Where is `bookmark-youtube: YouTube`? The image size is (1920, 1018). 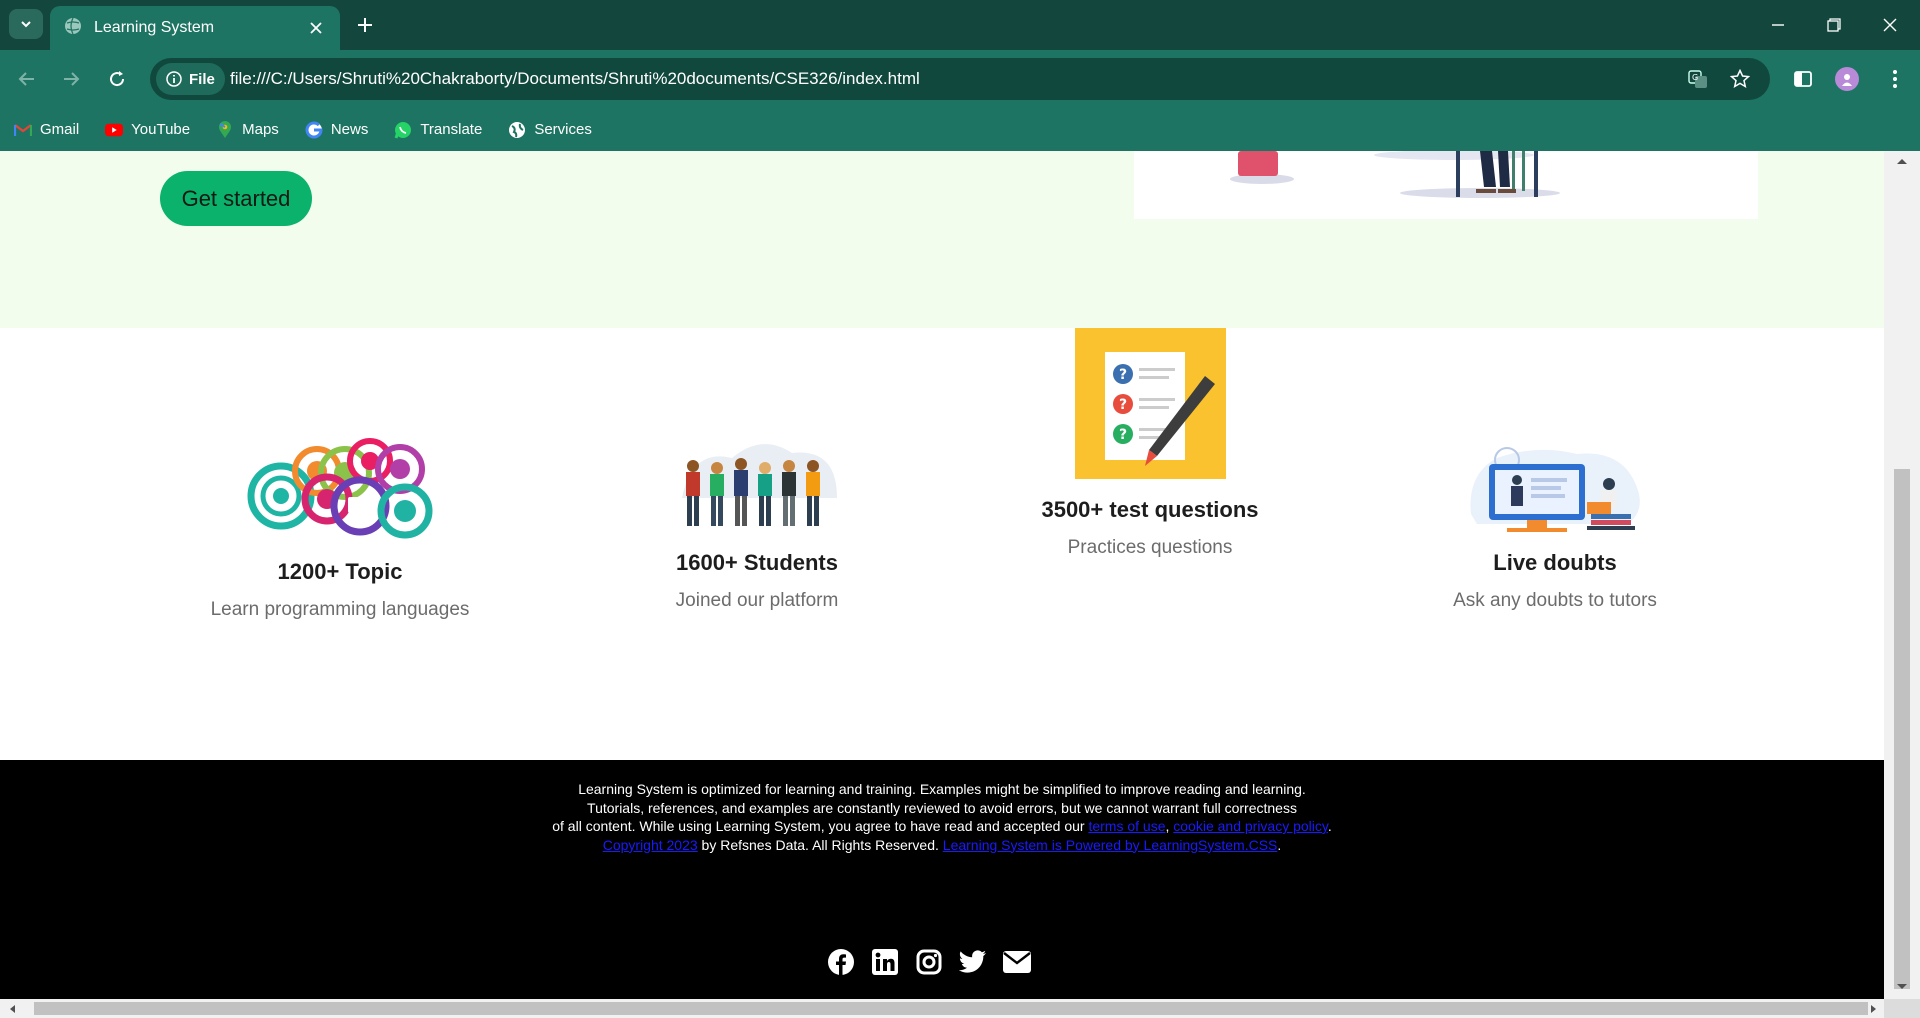 bookmark-youtube: YouTube is located at coordinates (147, 130).